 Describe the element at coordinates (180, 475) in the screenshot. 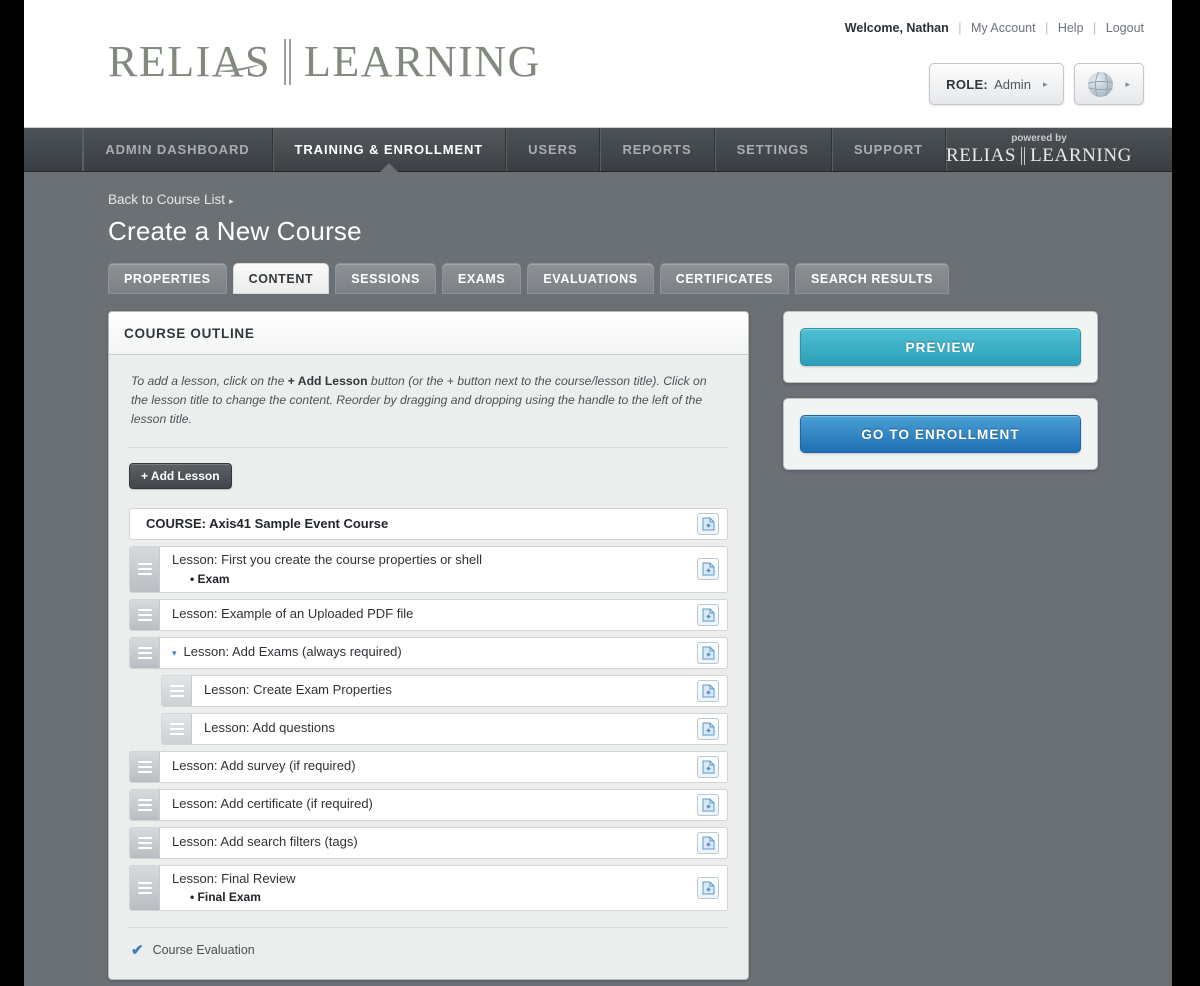

I see `add-lesson-button: + Add Lesson` at that location.